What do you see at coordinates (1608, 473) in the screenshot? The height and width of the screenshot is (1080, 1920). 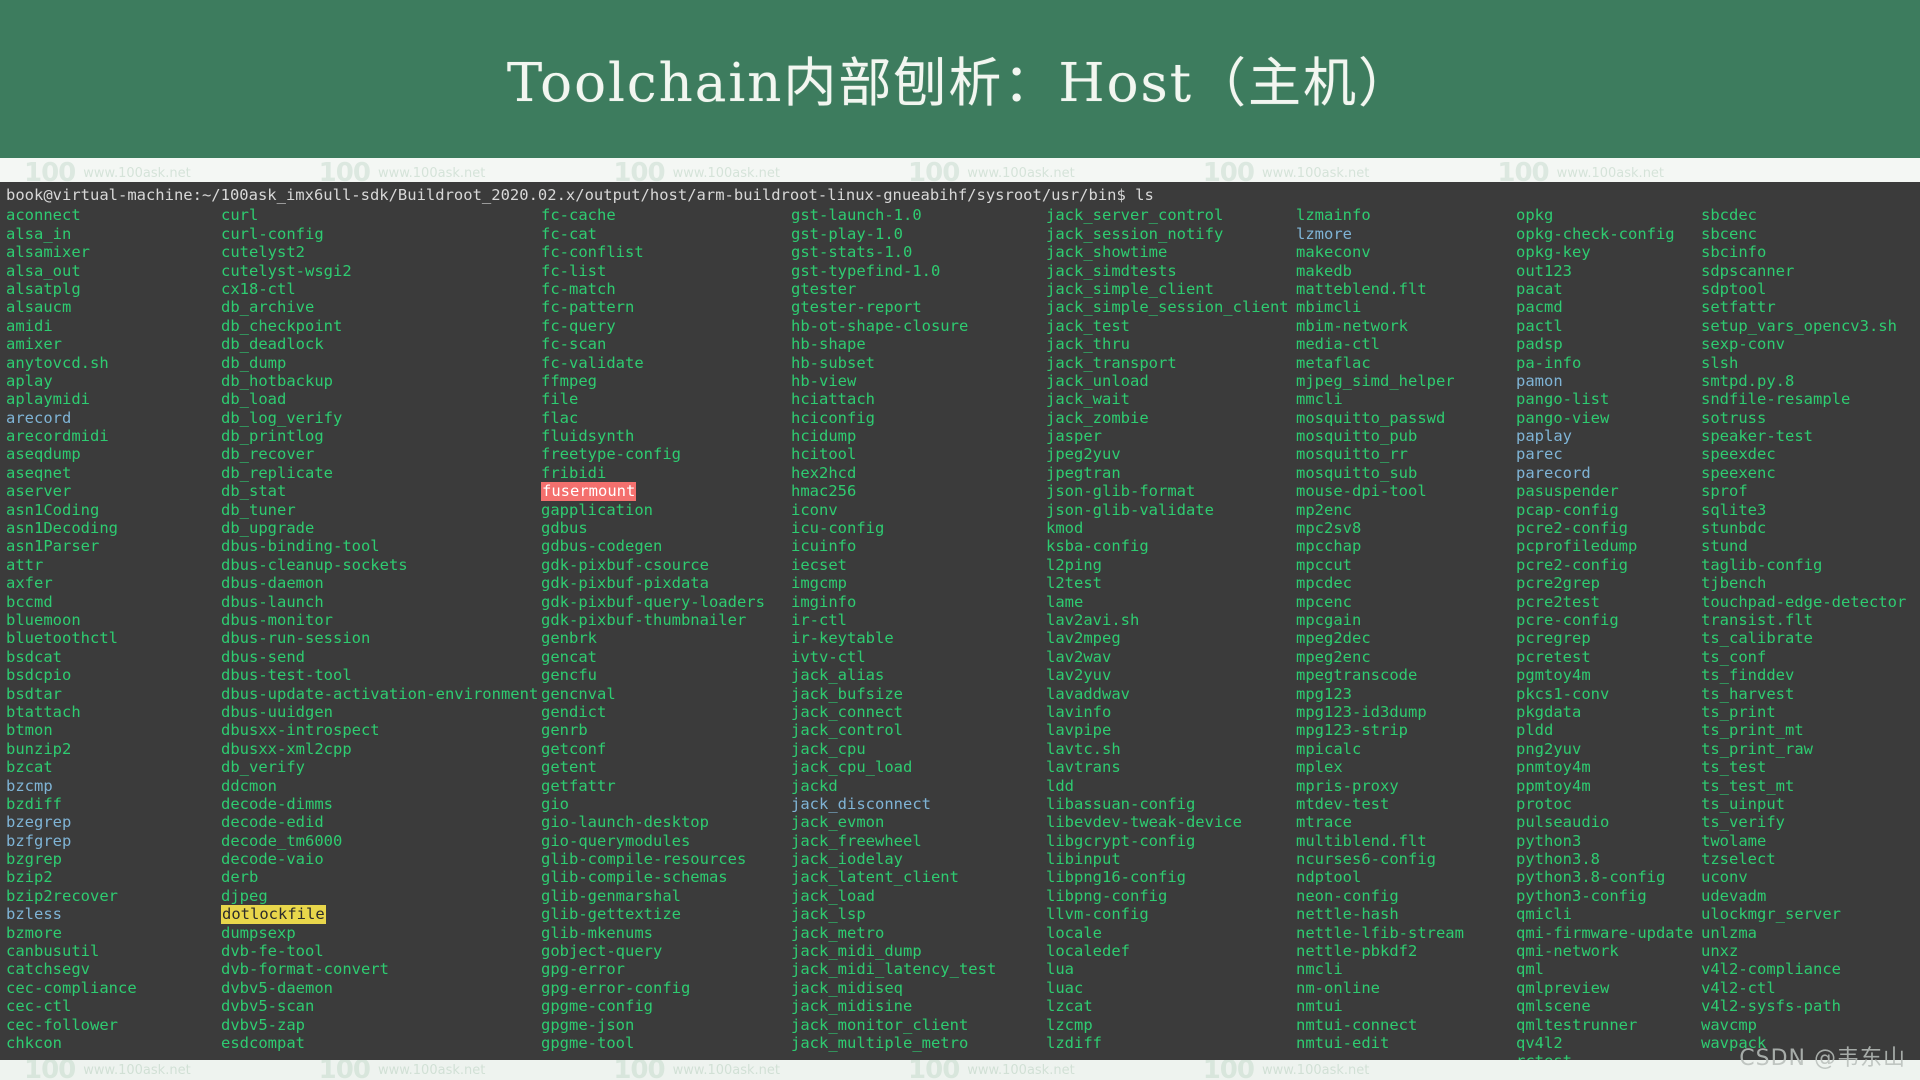 I see `file-entry: parecord` at bounding box center [1608, 473].